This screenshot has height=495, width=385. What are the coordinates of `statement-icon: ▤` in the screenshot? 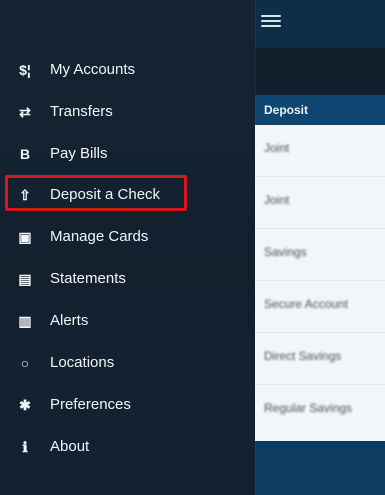 It's located at (25, 279).